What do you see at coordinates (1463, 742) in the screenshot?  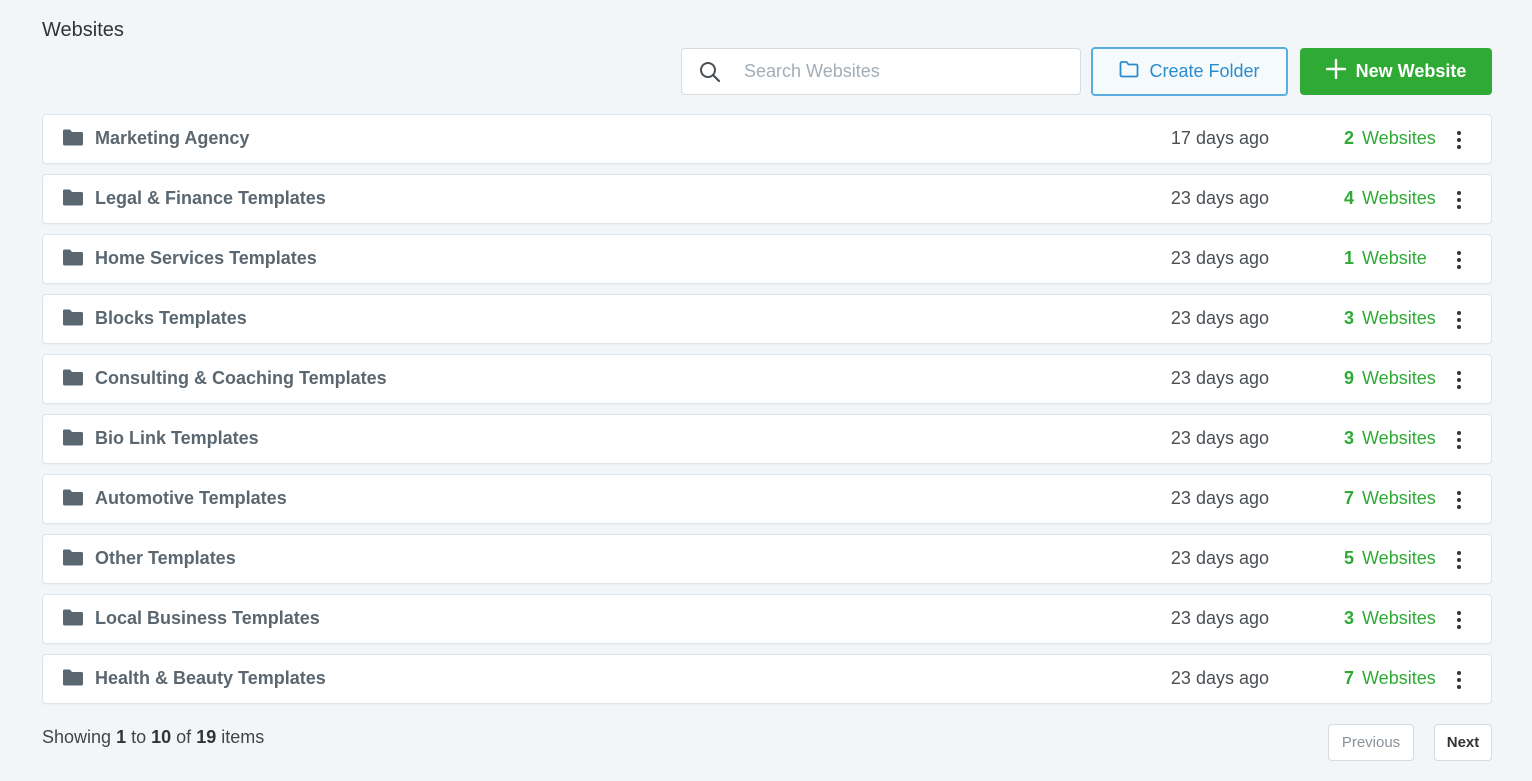 I see `next-page-button: Next` at bounding box center [1463, 742].